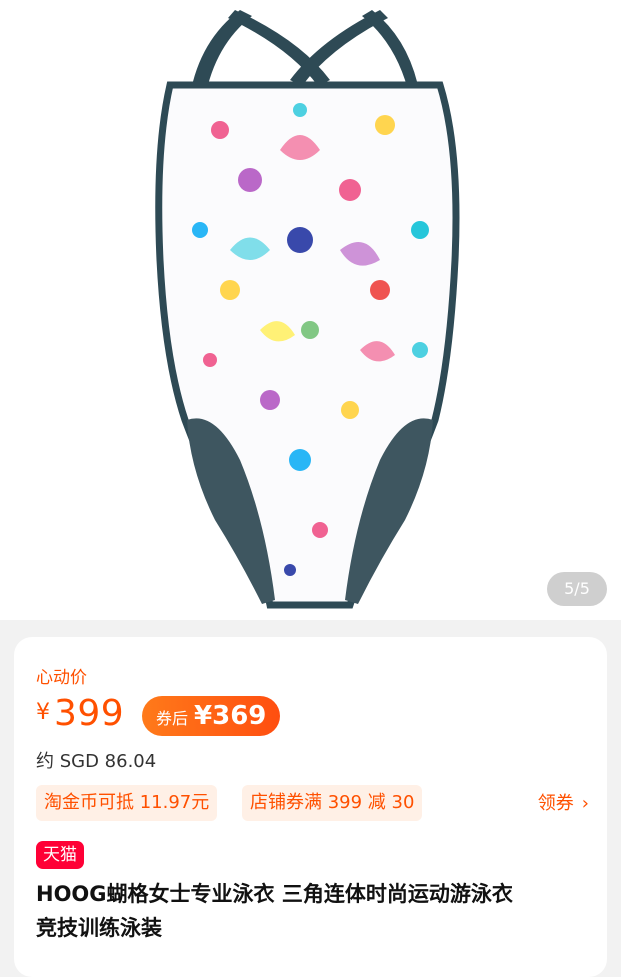 This screenshot has height=977, width=621. Describe the element at coordinates (555, 803) in the screenshot. I see `get-coupon-label: 领券` at that location.